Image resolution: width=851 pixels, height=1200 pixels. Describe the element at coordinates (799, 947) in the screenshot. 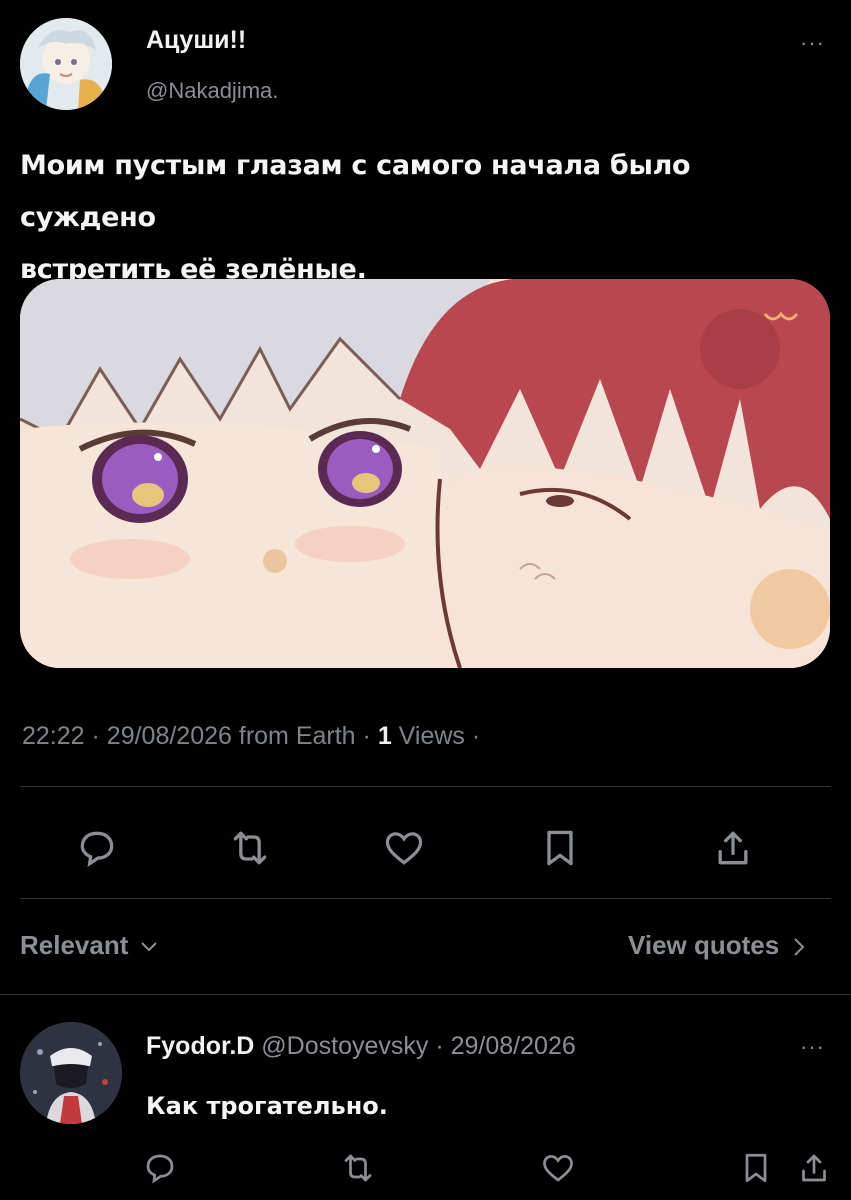

I see `chevron-right-icon` at that location.